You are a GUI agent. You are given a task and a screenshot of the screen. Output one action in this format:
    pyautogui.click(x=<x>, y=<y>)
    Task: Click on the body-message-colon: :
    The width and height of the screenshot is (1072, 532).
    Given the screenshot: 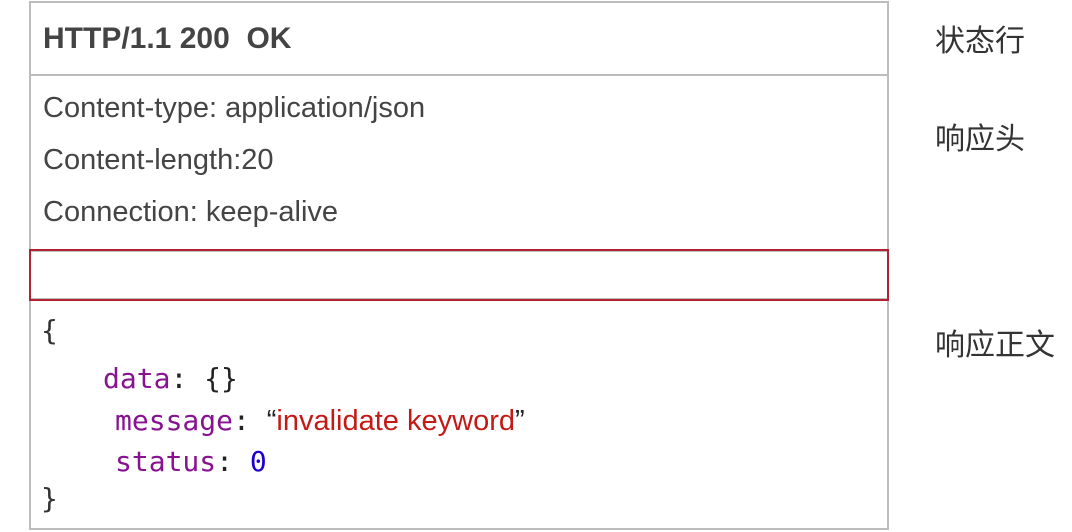 What is the action you would take?
    pyautogui.click(x=241, y=420)
    